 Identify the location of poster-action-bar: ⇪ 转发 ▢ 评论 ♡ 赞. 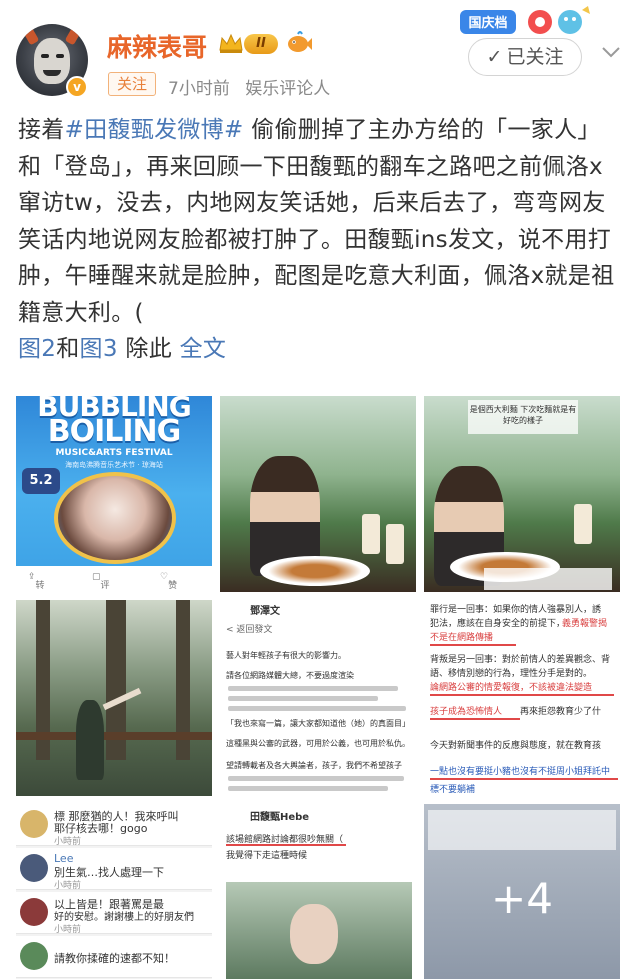
(114, 579).